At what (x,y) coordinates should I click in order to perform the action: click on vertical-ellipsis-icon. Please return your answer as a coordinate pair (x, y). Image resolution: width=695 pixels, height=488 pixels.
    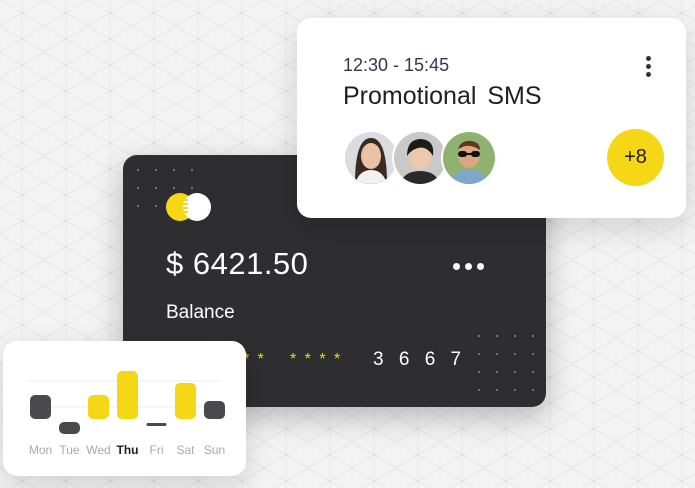
    Looking at the image, I should click on (648, 66).